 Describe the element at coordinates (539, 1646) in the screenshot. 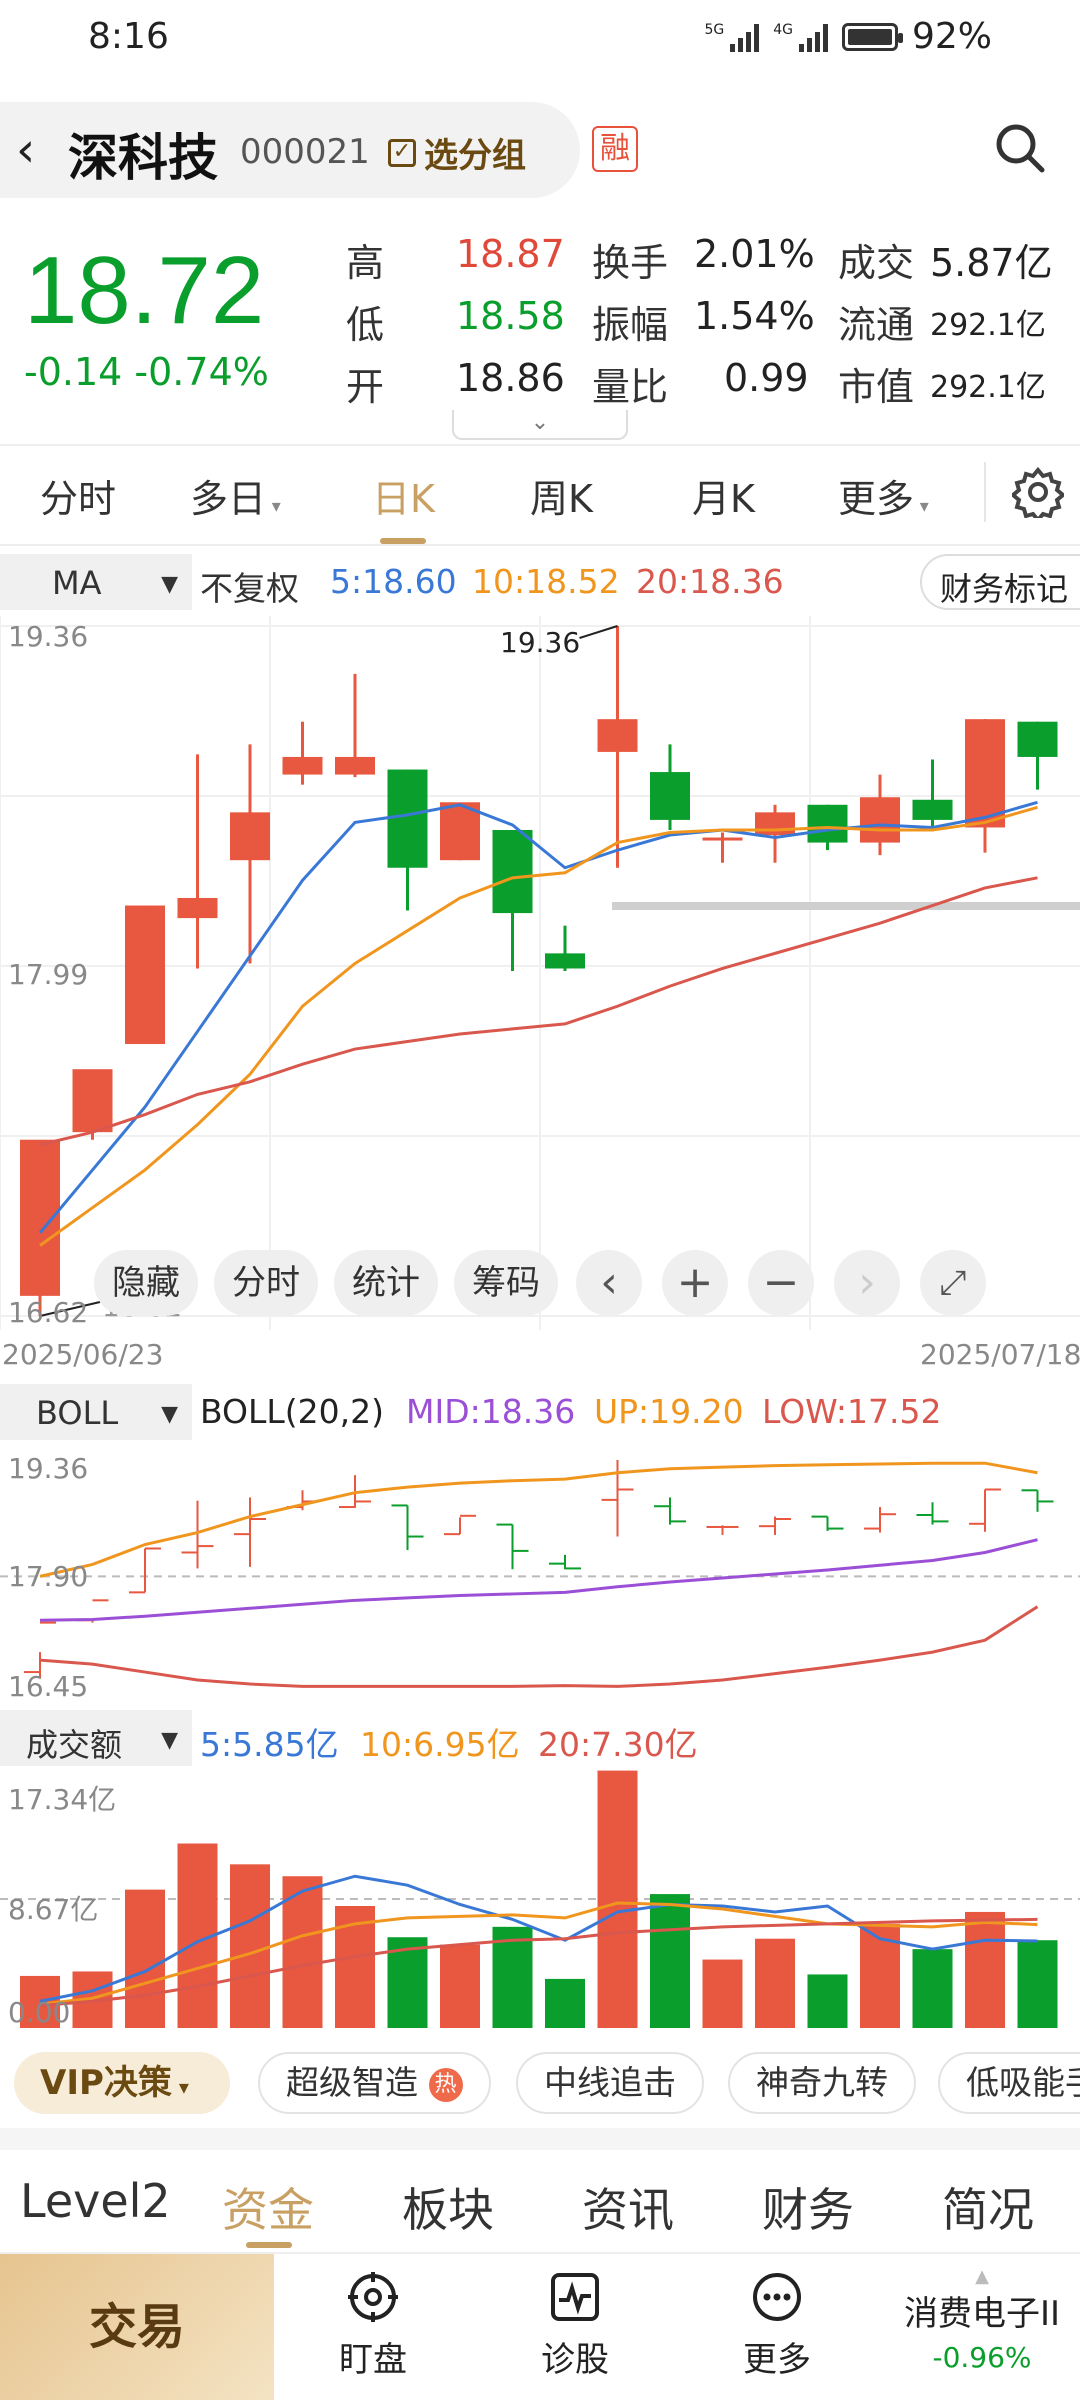

I see `boll-low-line` at that location.